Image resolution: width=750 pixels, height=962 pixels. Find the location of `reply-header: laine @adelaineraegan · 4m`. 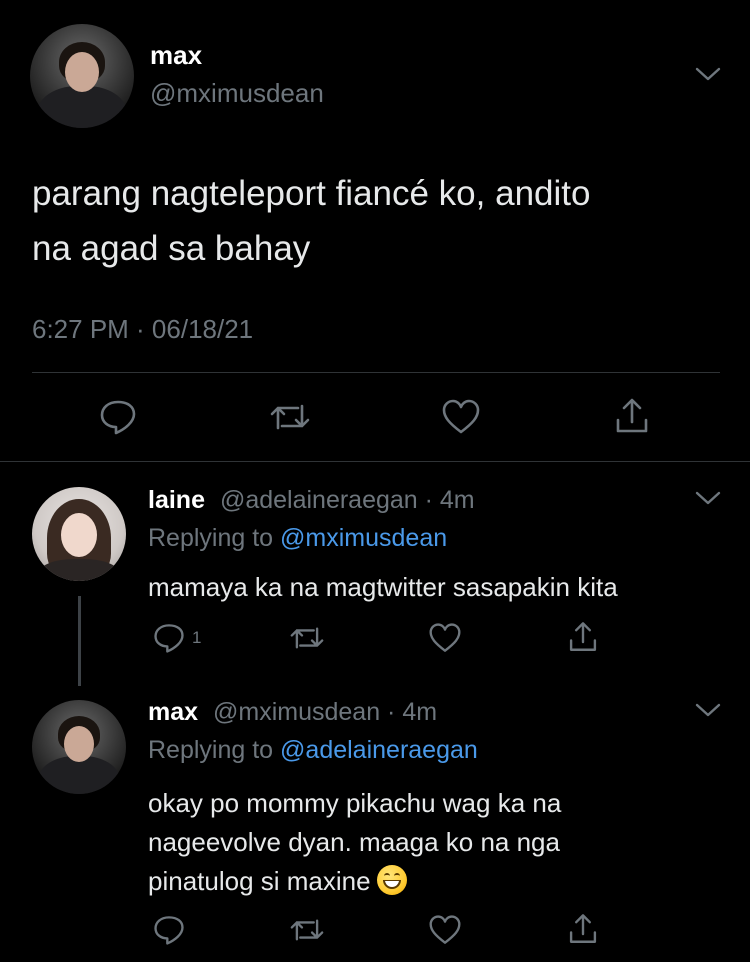

reply-header: laine @adelaineraegan · 4m is located at coordinates (311, 500).